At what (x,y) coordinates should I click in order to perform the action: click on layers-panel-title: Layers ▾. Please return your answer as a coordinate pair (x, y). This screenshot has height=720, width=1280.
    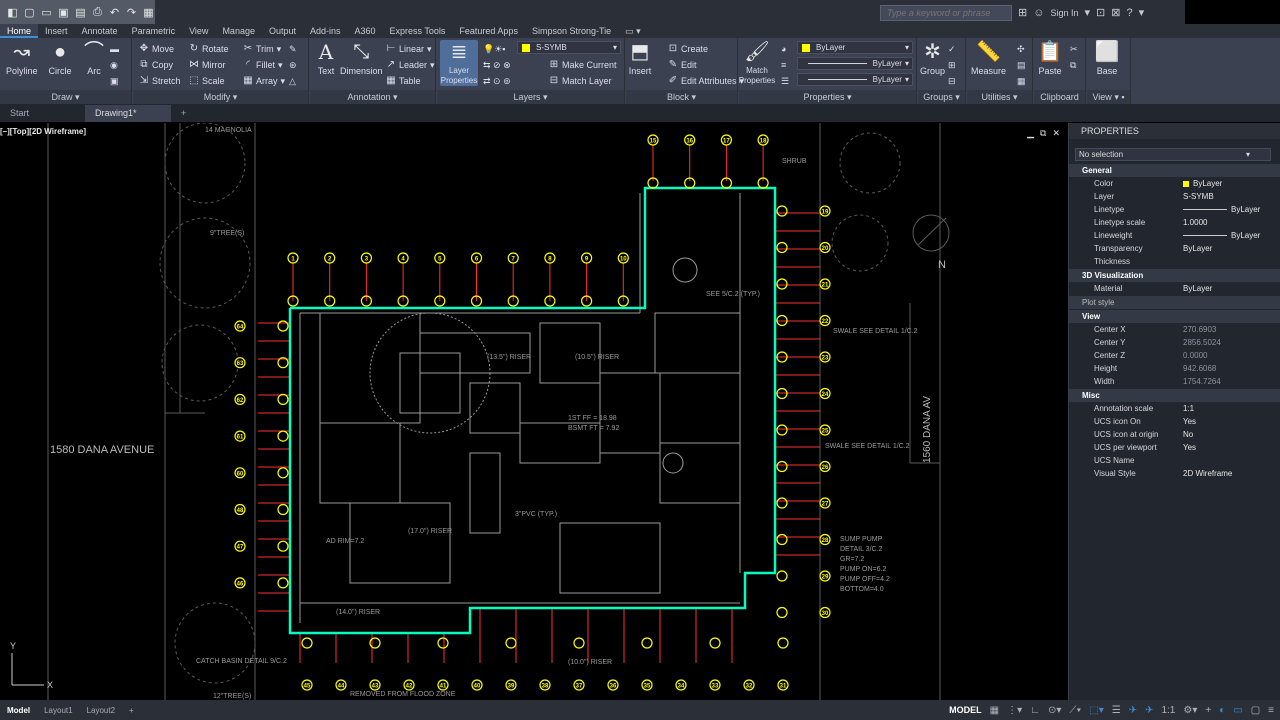
    Looking at the image, I should click on (530, 97).